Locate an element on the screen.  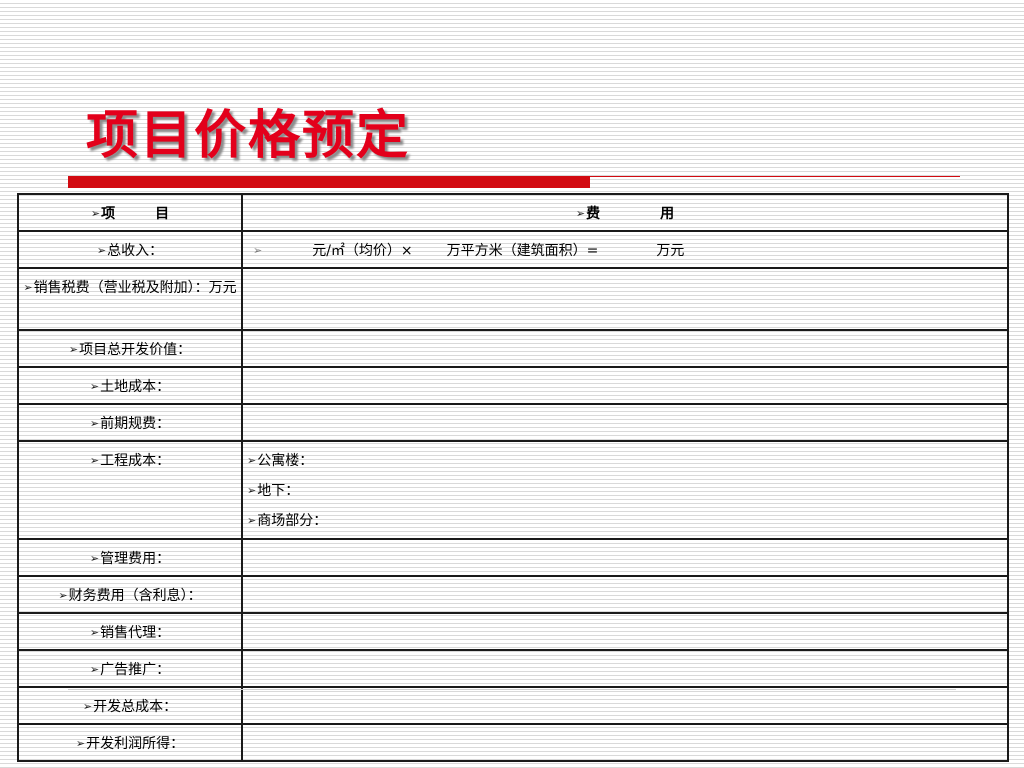
row-value-cell: ➢ 元/㎡（均价）× 万平方米（建筑面积）= 万元 is located at coordinates (625, 249).